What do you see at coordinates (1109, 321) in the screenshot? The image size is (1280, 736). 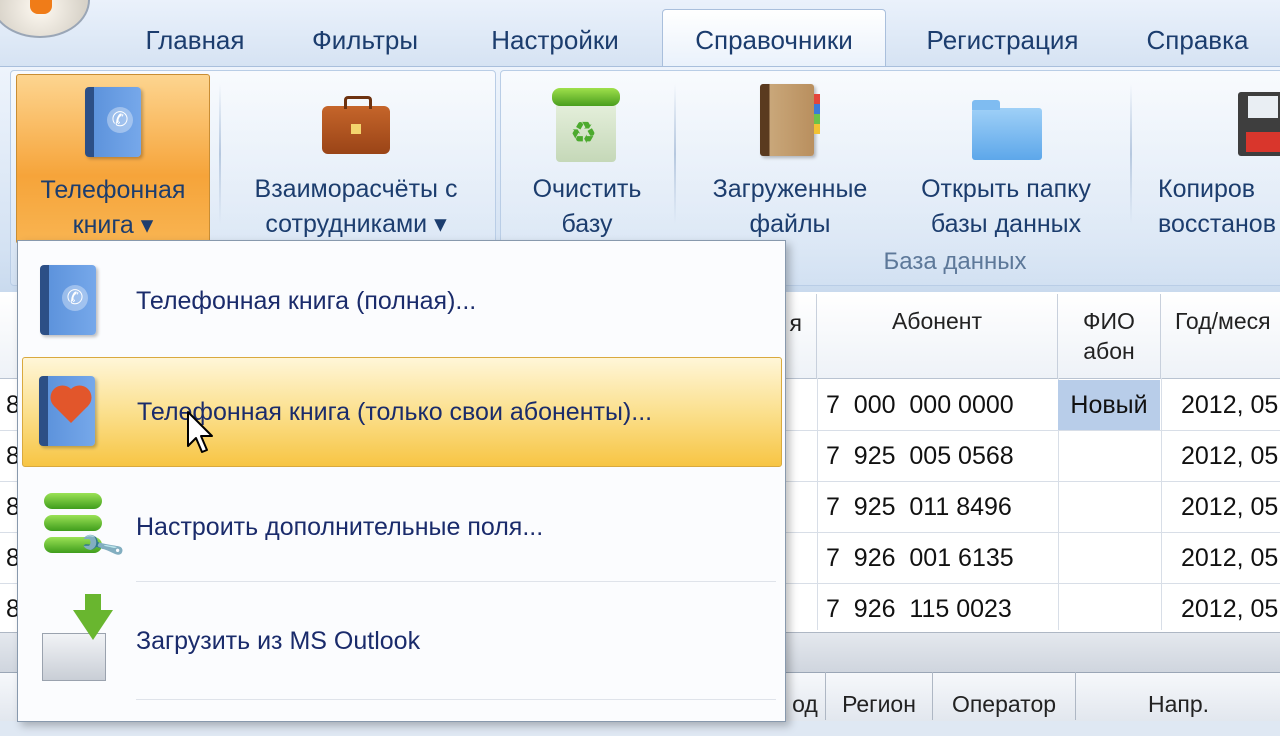 I see `header-fio-line1: ФИО` at bounding box center [1109, 321].